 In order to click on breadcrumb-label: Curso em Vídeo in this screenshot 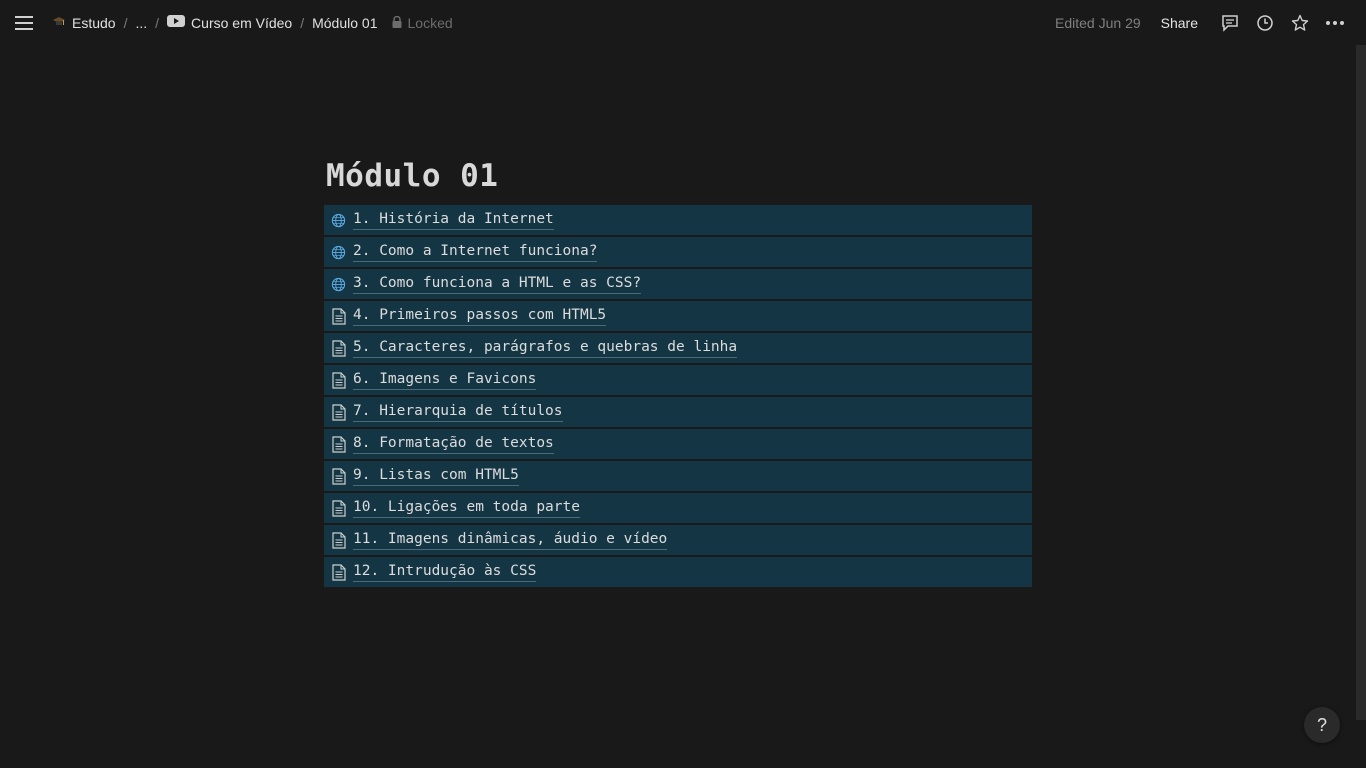, I will do `click(242, 22)`.